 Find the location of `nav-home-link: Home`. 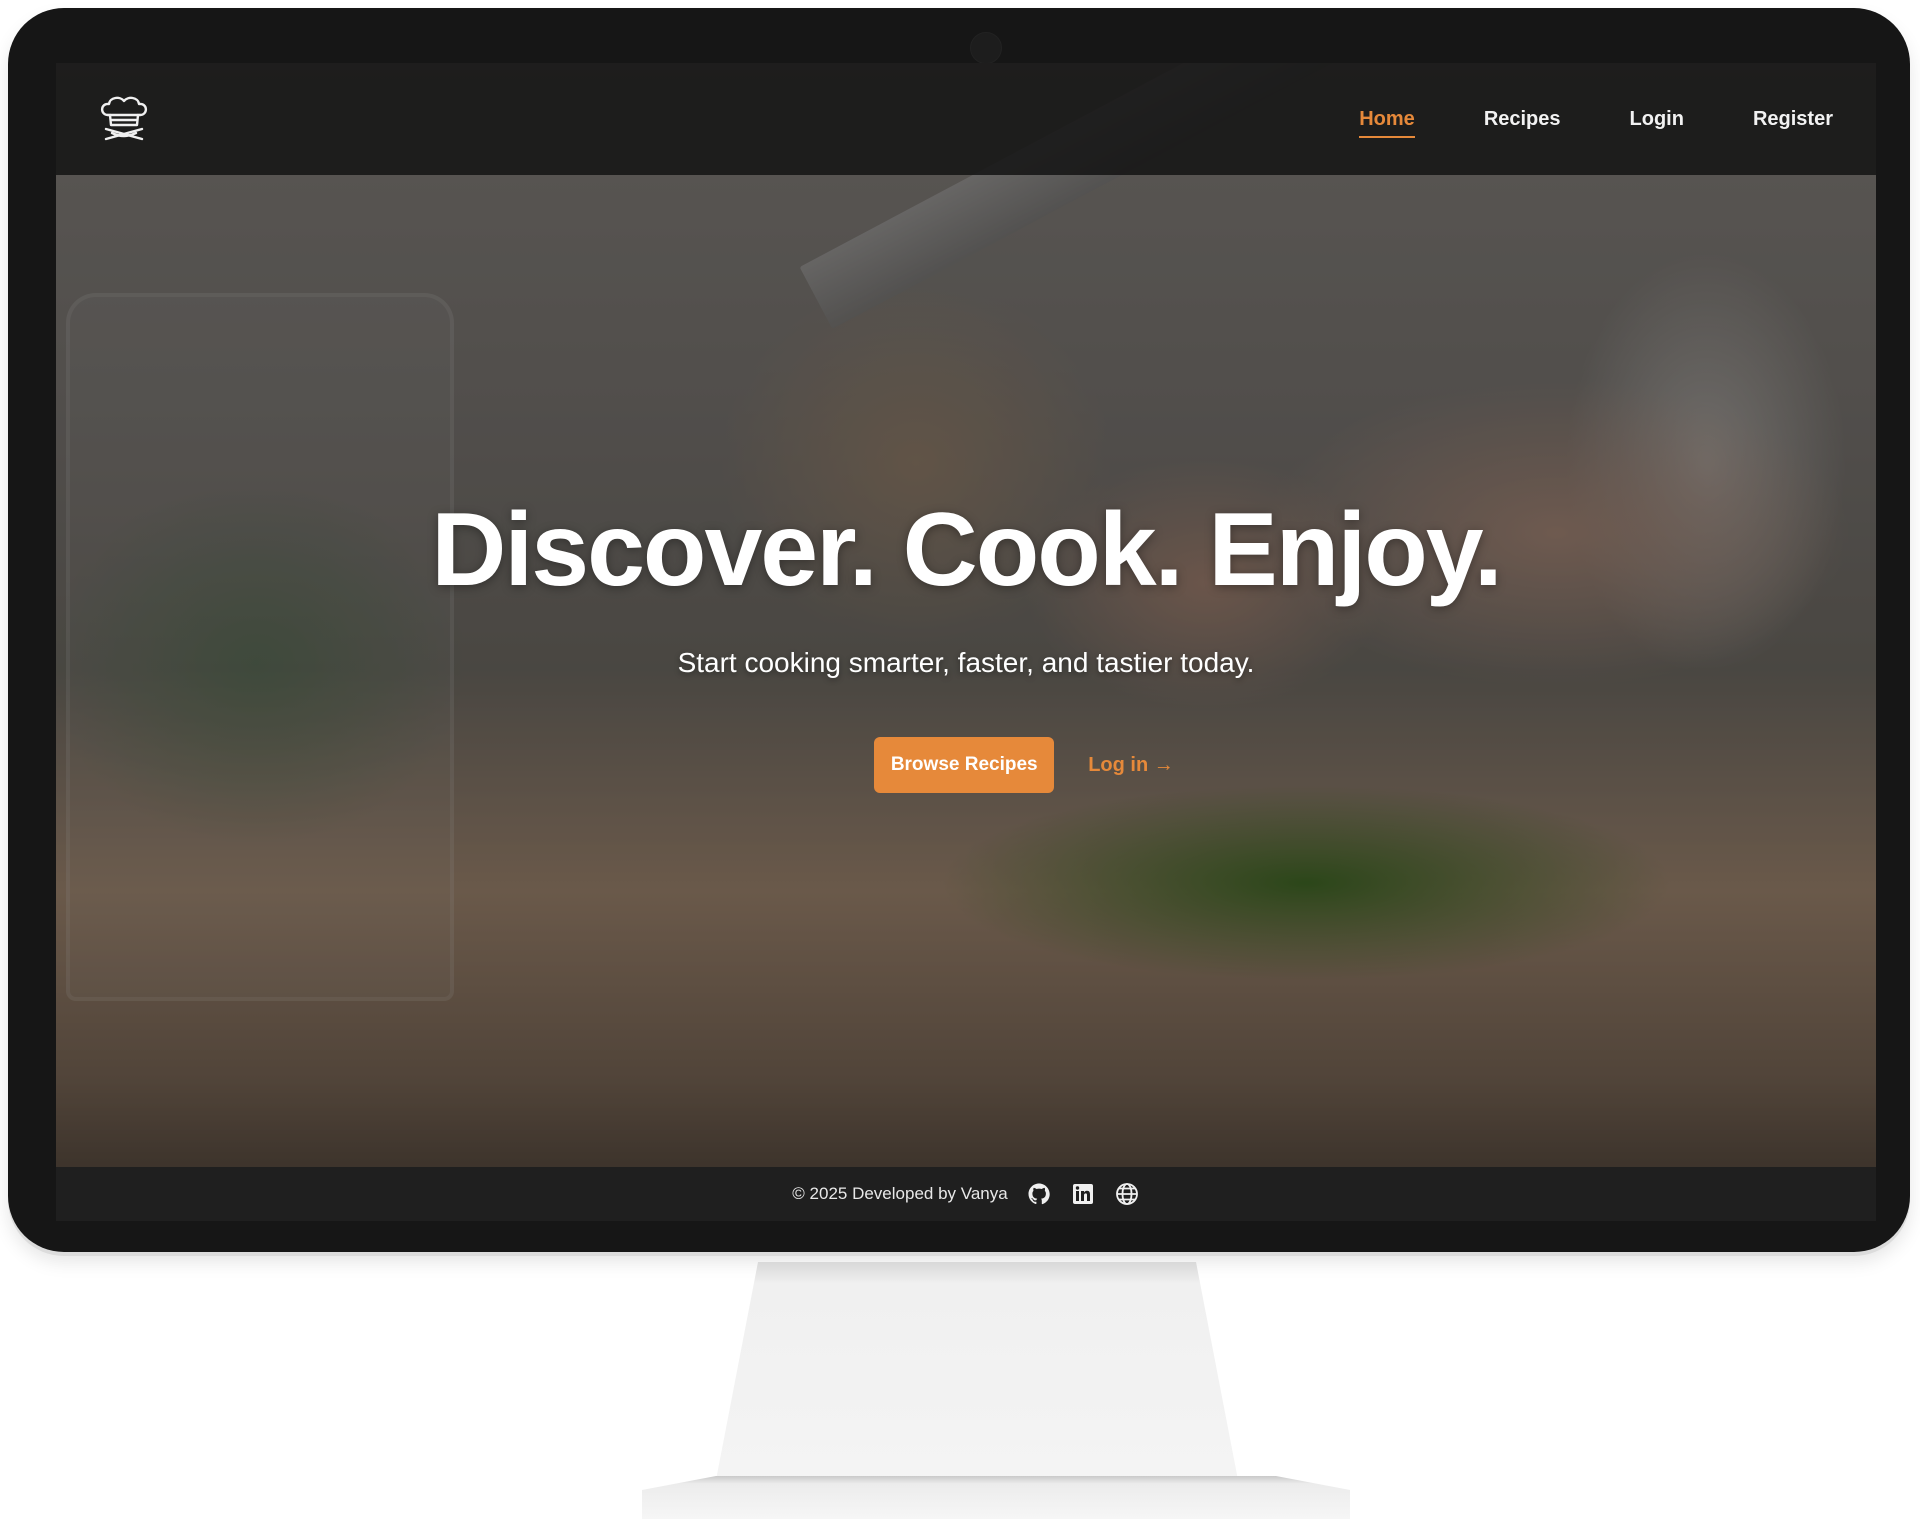

nav-home-link: Home is located at coordinates (1387, 121).